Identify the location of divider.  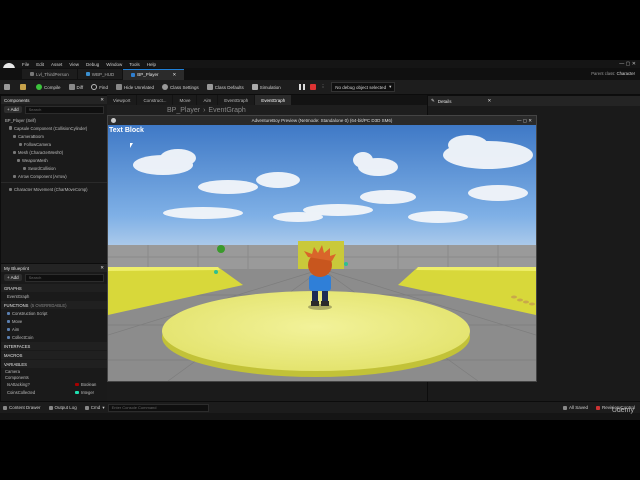
(54, 182).